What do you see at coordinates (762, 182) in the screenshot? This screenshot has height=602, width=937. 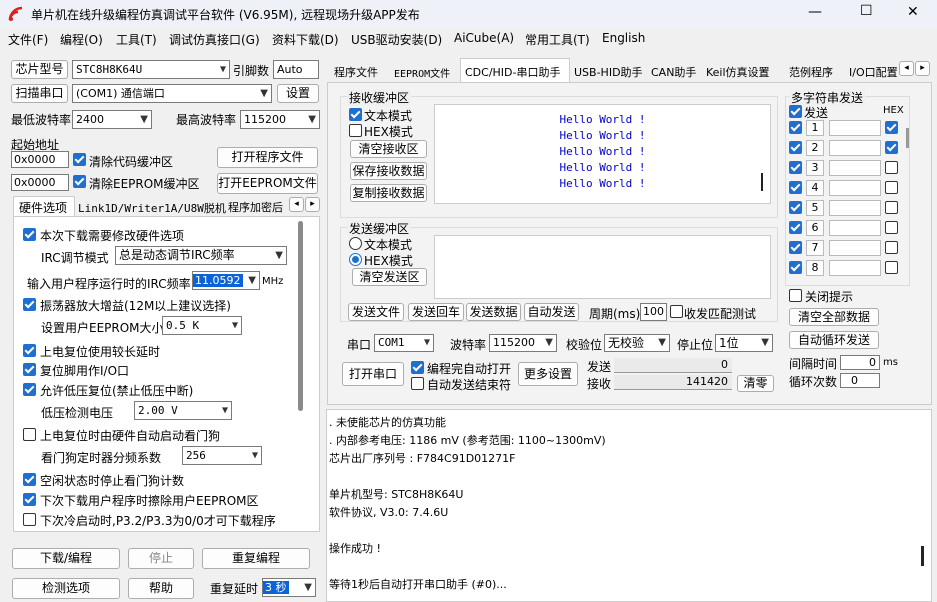 I see `receive-scrollbar` at bounding box center [762, 182].